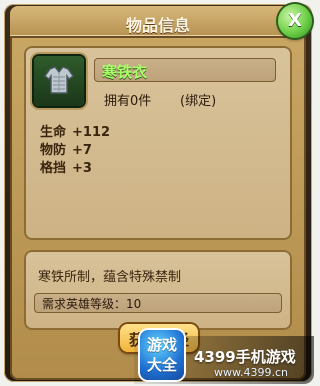 The width and height of the screenshot is (320, 386). I want to click on stat-value: +7, so click(82, 150).